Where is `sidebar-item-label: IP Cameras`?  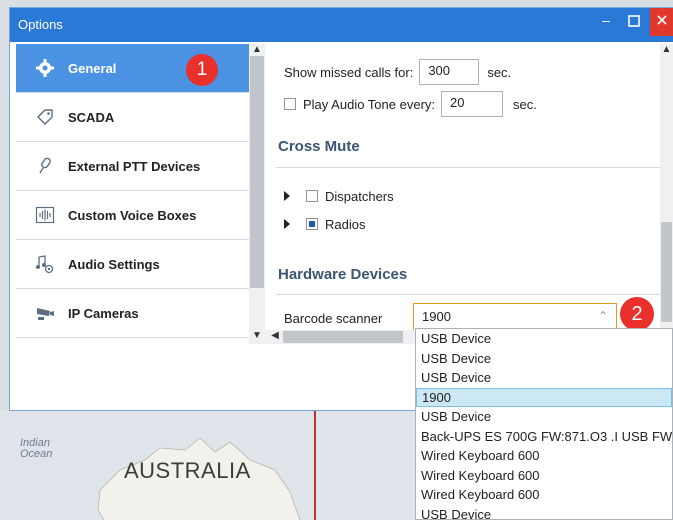 sidebar-item-label: IP Cameras is located at coordinates (103, 313).